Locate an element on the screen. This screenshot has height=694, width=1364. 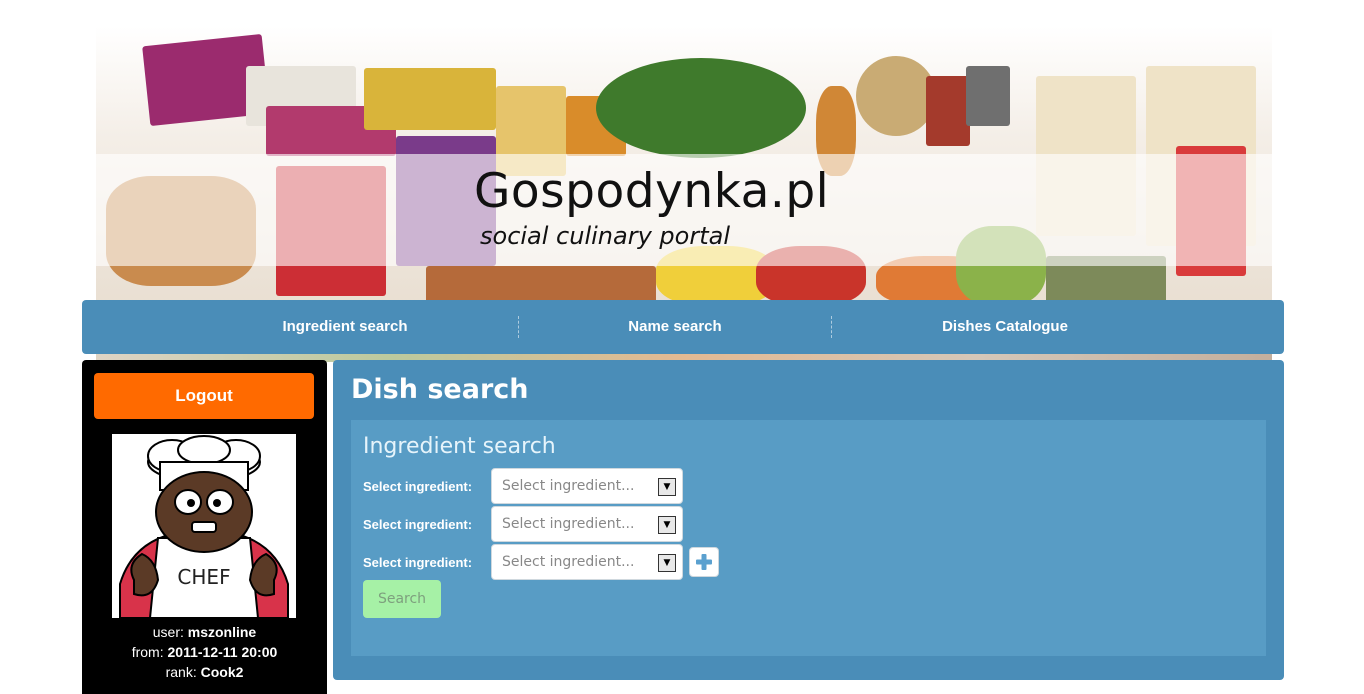
rank-label: rank: is located at coordinates (181, 672).